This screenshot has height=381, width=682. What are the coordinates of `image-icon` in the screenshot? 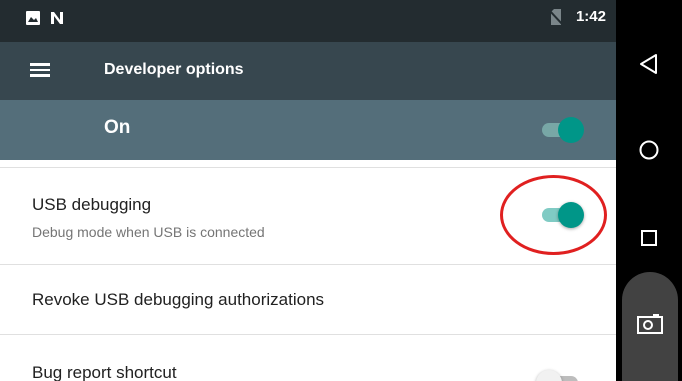 It's located at (33, 18).